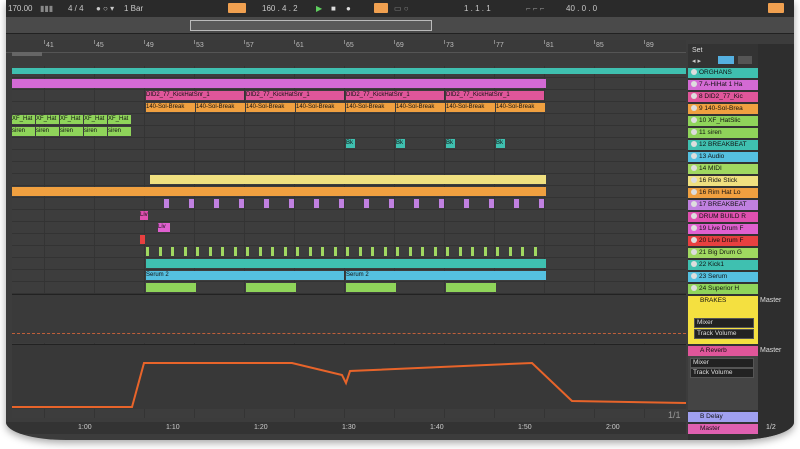  I want to click on clip-drum-build: Liv, so click(144, 215).